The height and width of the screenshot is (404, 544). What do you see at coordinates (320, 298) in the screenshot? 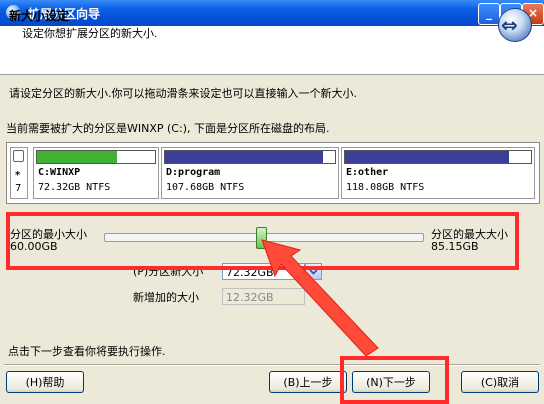
I see `annotation-arrow-icon` at bounding box center [320, 298].